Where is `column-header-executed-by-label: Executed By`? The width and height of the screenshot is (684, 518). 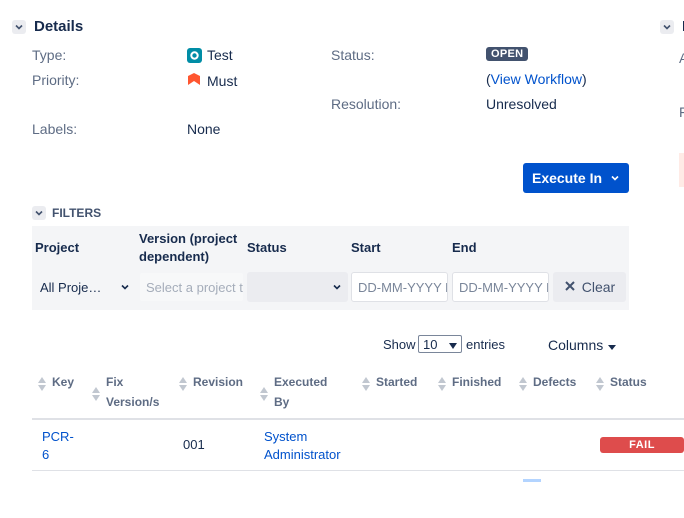 column-header-executed-by-label: Executed By is located at coordinates (301, 392).